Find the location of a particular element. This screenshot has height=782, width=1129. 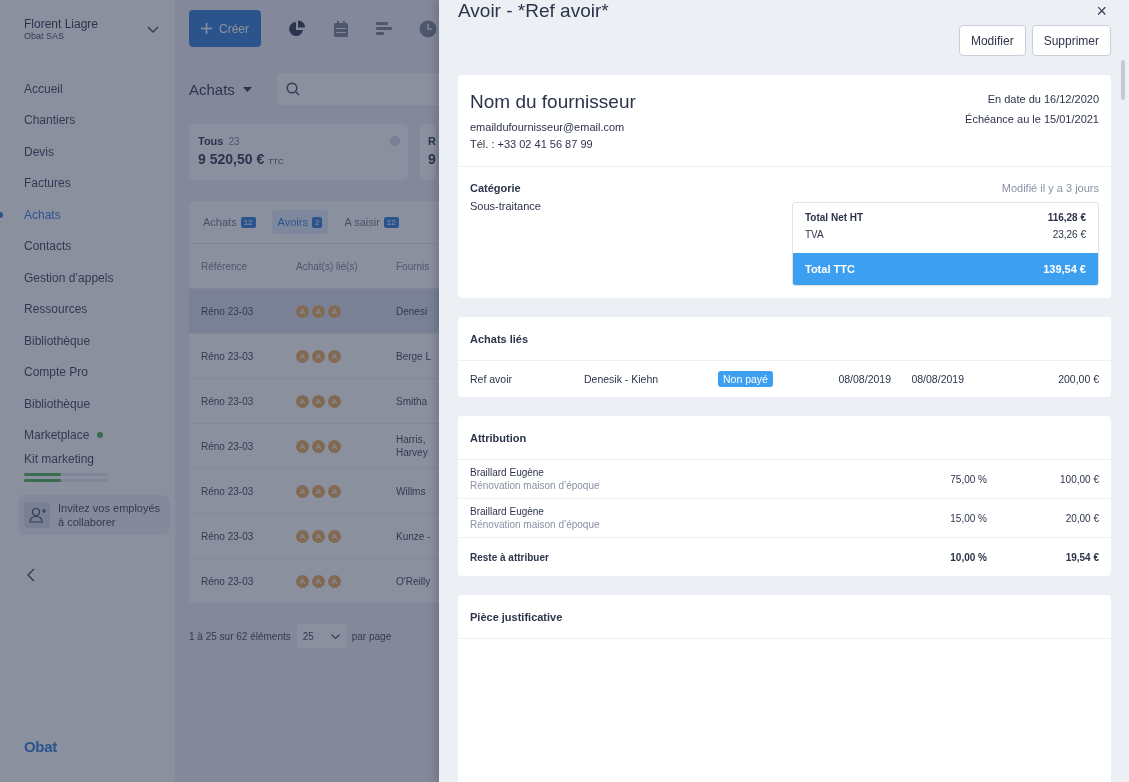

section-title: Attribution is located at coordinates (784, 438).